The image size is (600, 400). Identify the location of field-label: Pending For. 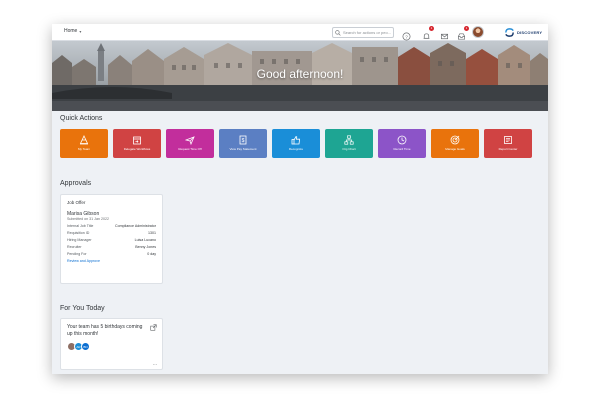
(77, 254).